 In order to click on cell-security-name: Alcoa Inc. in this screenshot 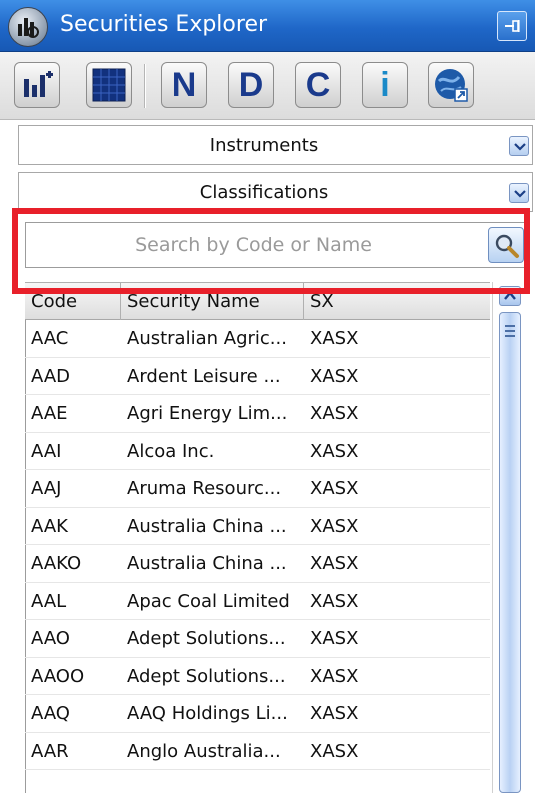, I will do `click(171, 451)`.